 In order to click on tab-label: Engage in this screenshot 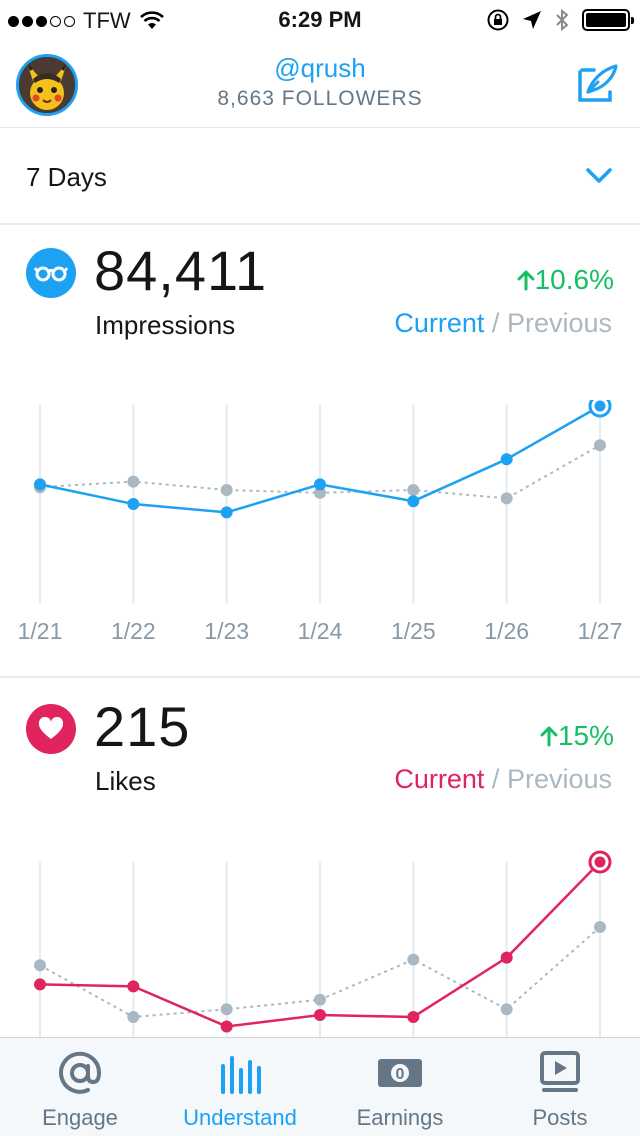, I will do `click(80, 1117)`.